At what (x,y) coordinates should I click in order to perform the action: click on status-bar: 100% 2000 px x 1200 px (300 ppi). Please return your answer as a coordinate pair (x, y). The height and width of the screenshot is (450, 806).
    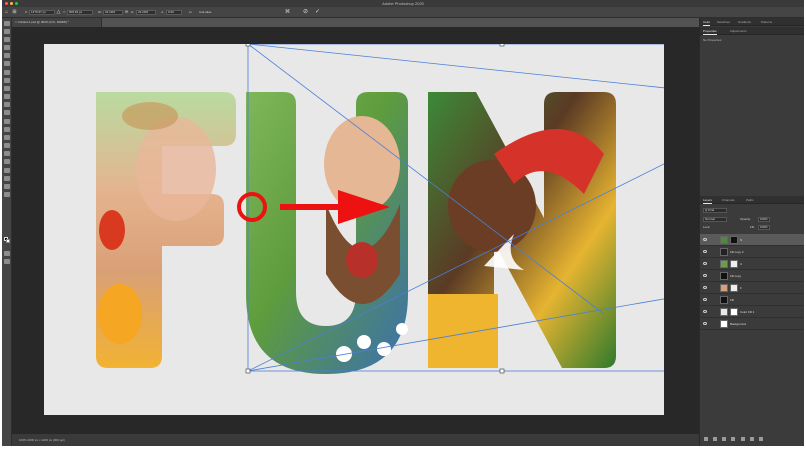
    Looking at the image, I should click on (355, 440).